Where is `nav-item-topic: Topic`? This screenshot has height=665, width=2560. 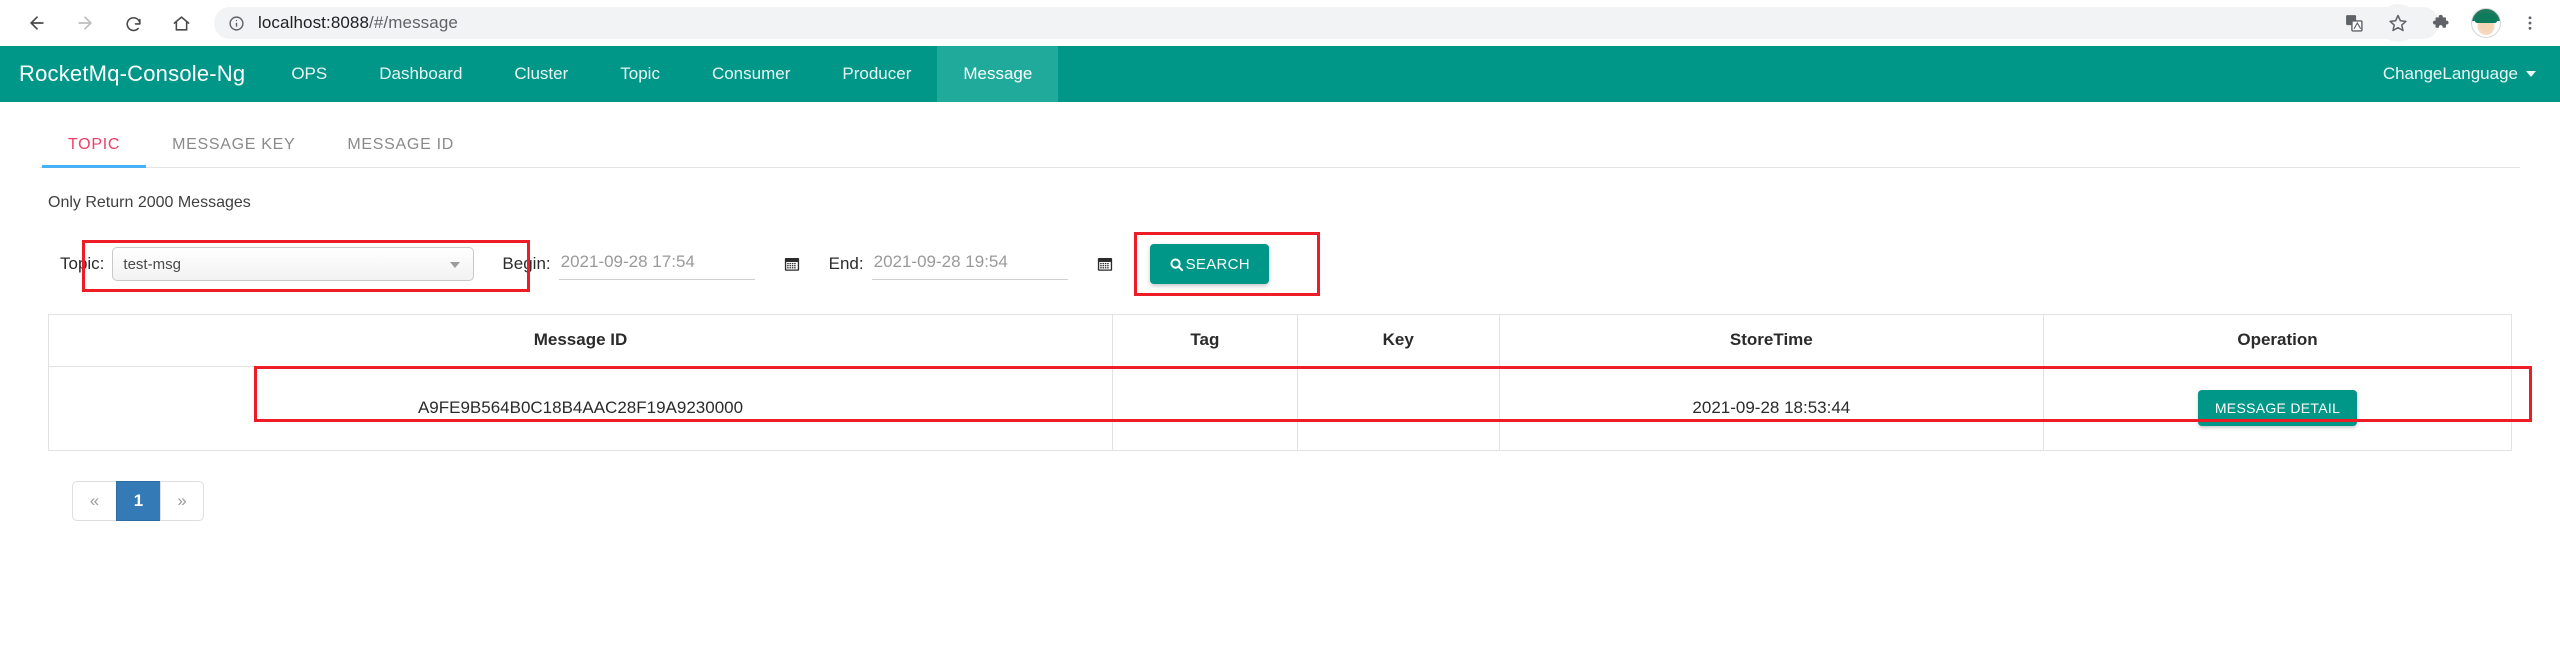
nav-item-topic: Topic is located at coordinates (640, 74).